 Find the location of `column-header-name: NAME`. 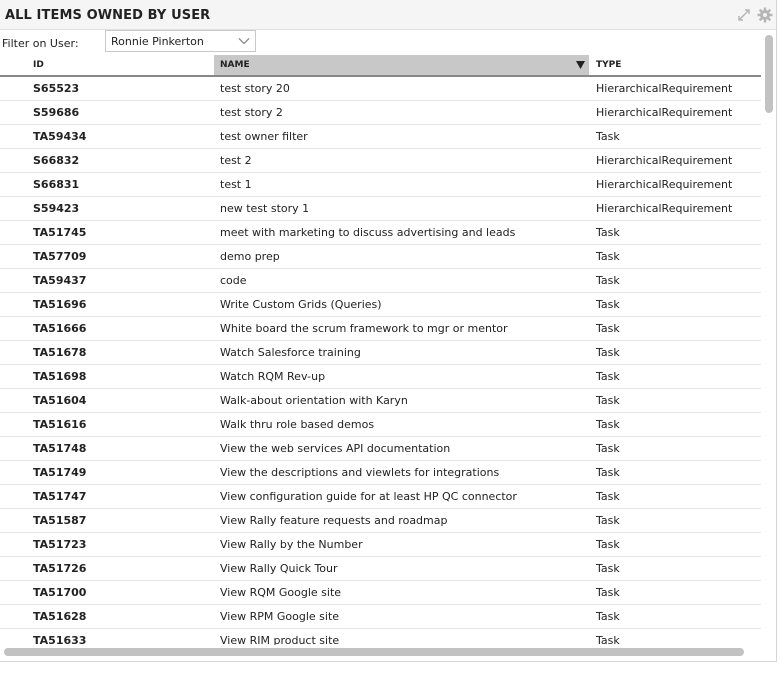

column-header-name: NAME is located at coordinates (401, 65).